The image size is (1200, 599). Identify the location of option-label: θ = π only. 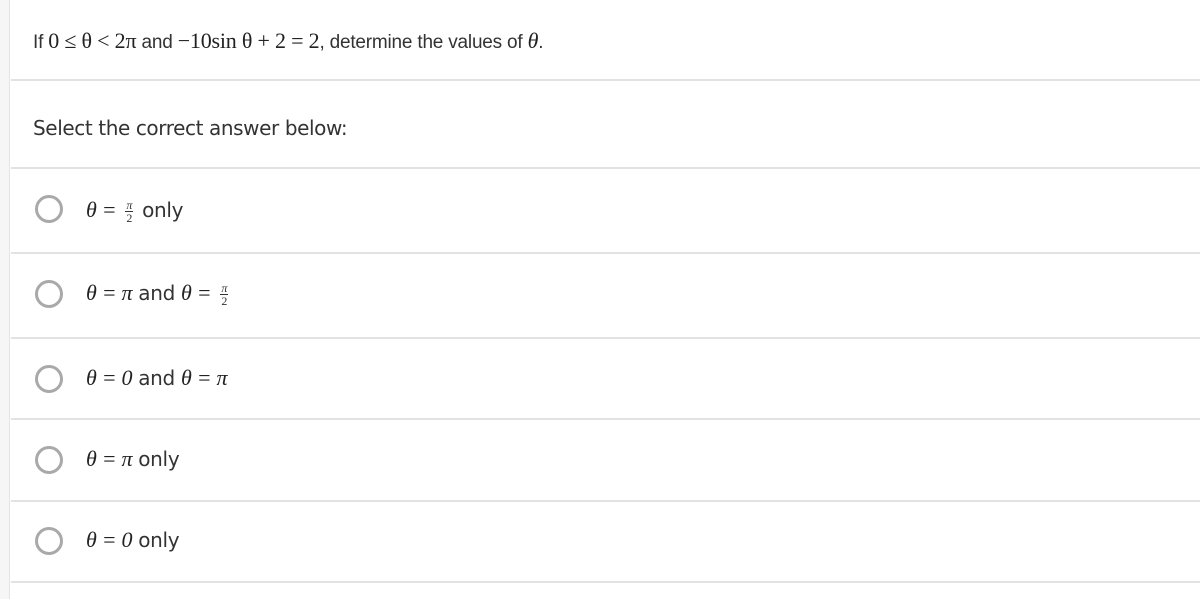
(133, 459).